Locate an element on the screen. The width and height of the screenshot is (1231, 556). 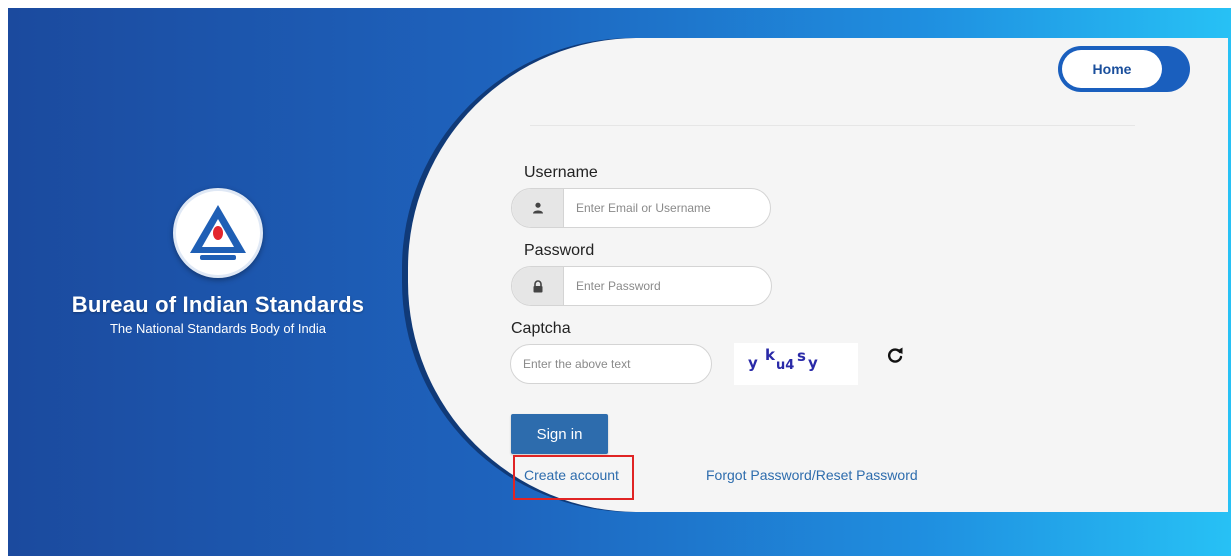
divider is located at coordinates (832, 125).